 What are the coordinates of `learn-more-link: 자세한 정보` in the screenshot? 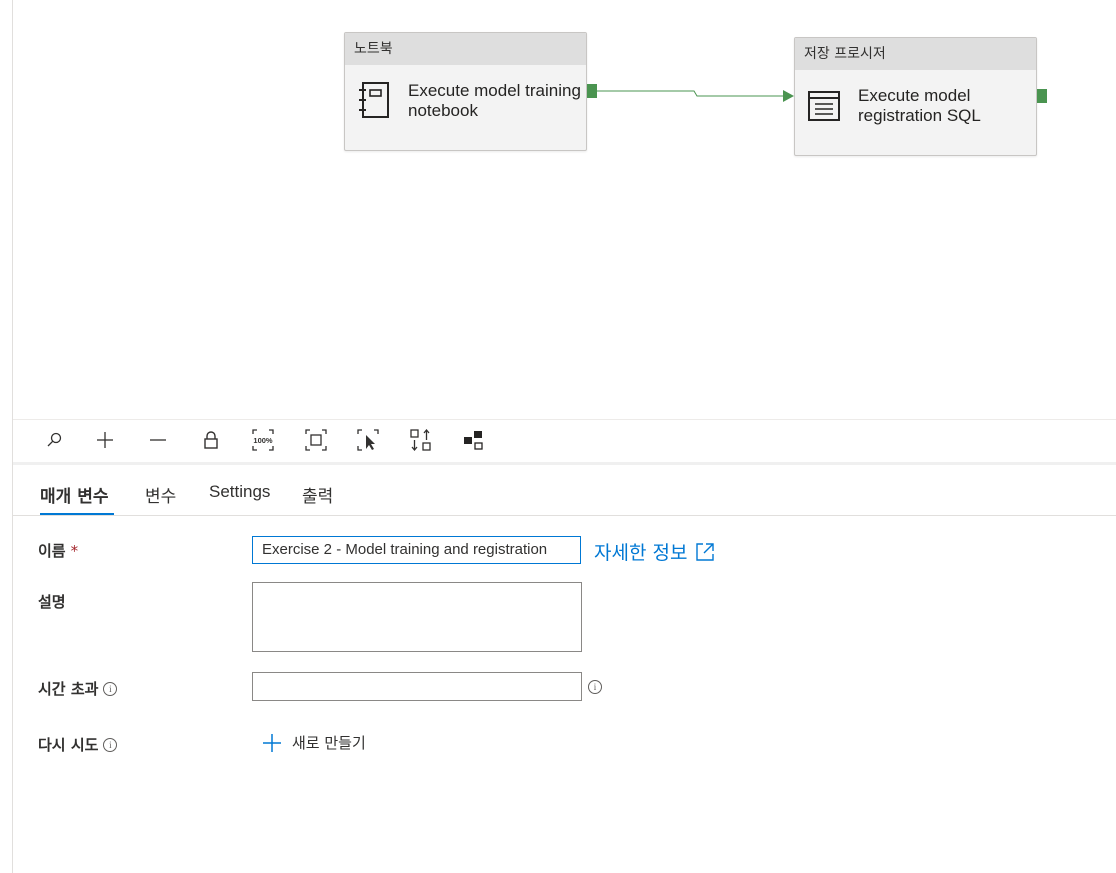 It's located at (654, 551).